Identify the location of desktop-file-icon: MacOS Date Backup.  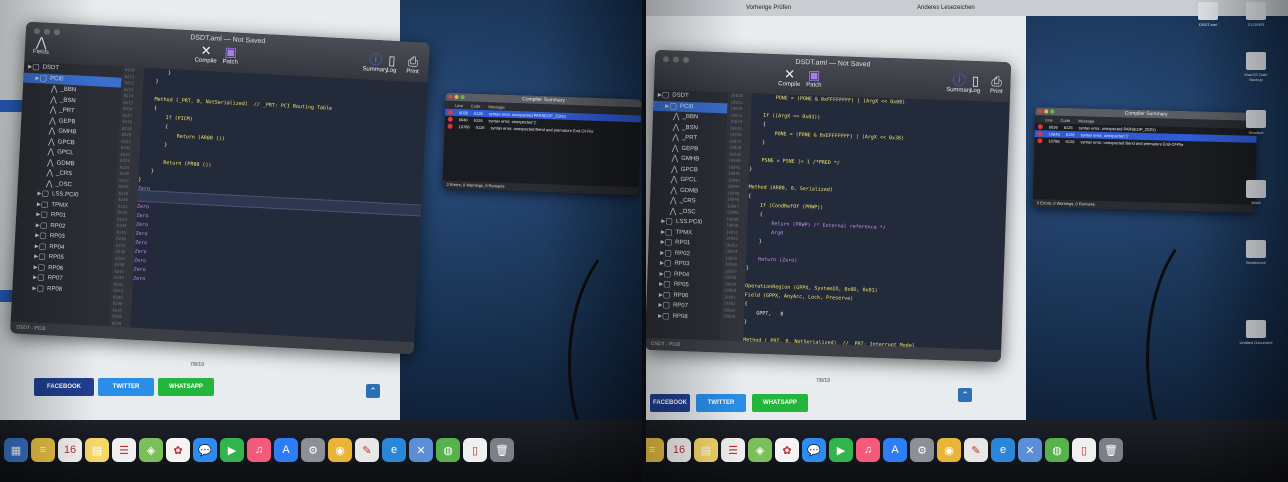
(1256, 67).